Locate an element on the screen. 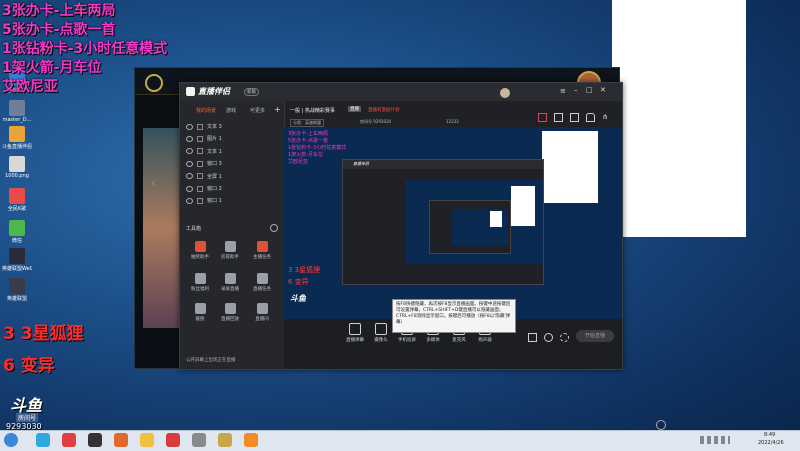 The width and height of the screenshot is (800, 451). gift-icon is located at coordinates (542, 117).